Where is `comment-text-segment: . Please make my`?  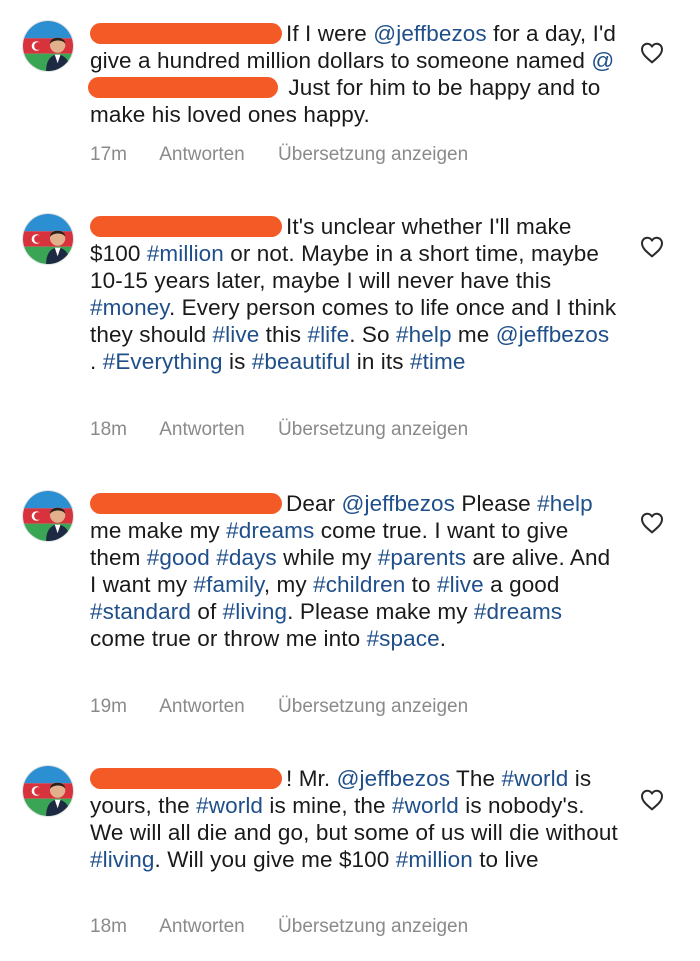 comment-text-segment: . Please make my is located at coordinates (380, 611).